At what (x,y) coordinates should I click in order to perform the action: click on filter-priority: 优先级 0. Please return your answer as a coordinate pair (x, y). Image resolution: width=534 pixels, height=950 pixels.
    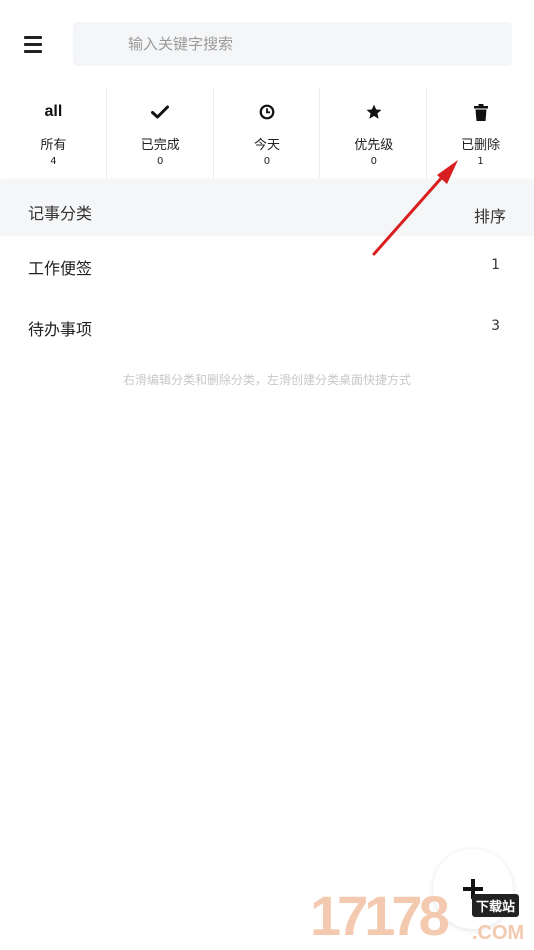
    Looking at the image, I should click on (373, 133).